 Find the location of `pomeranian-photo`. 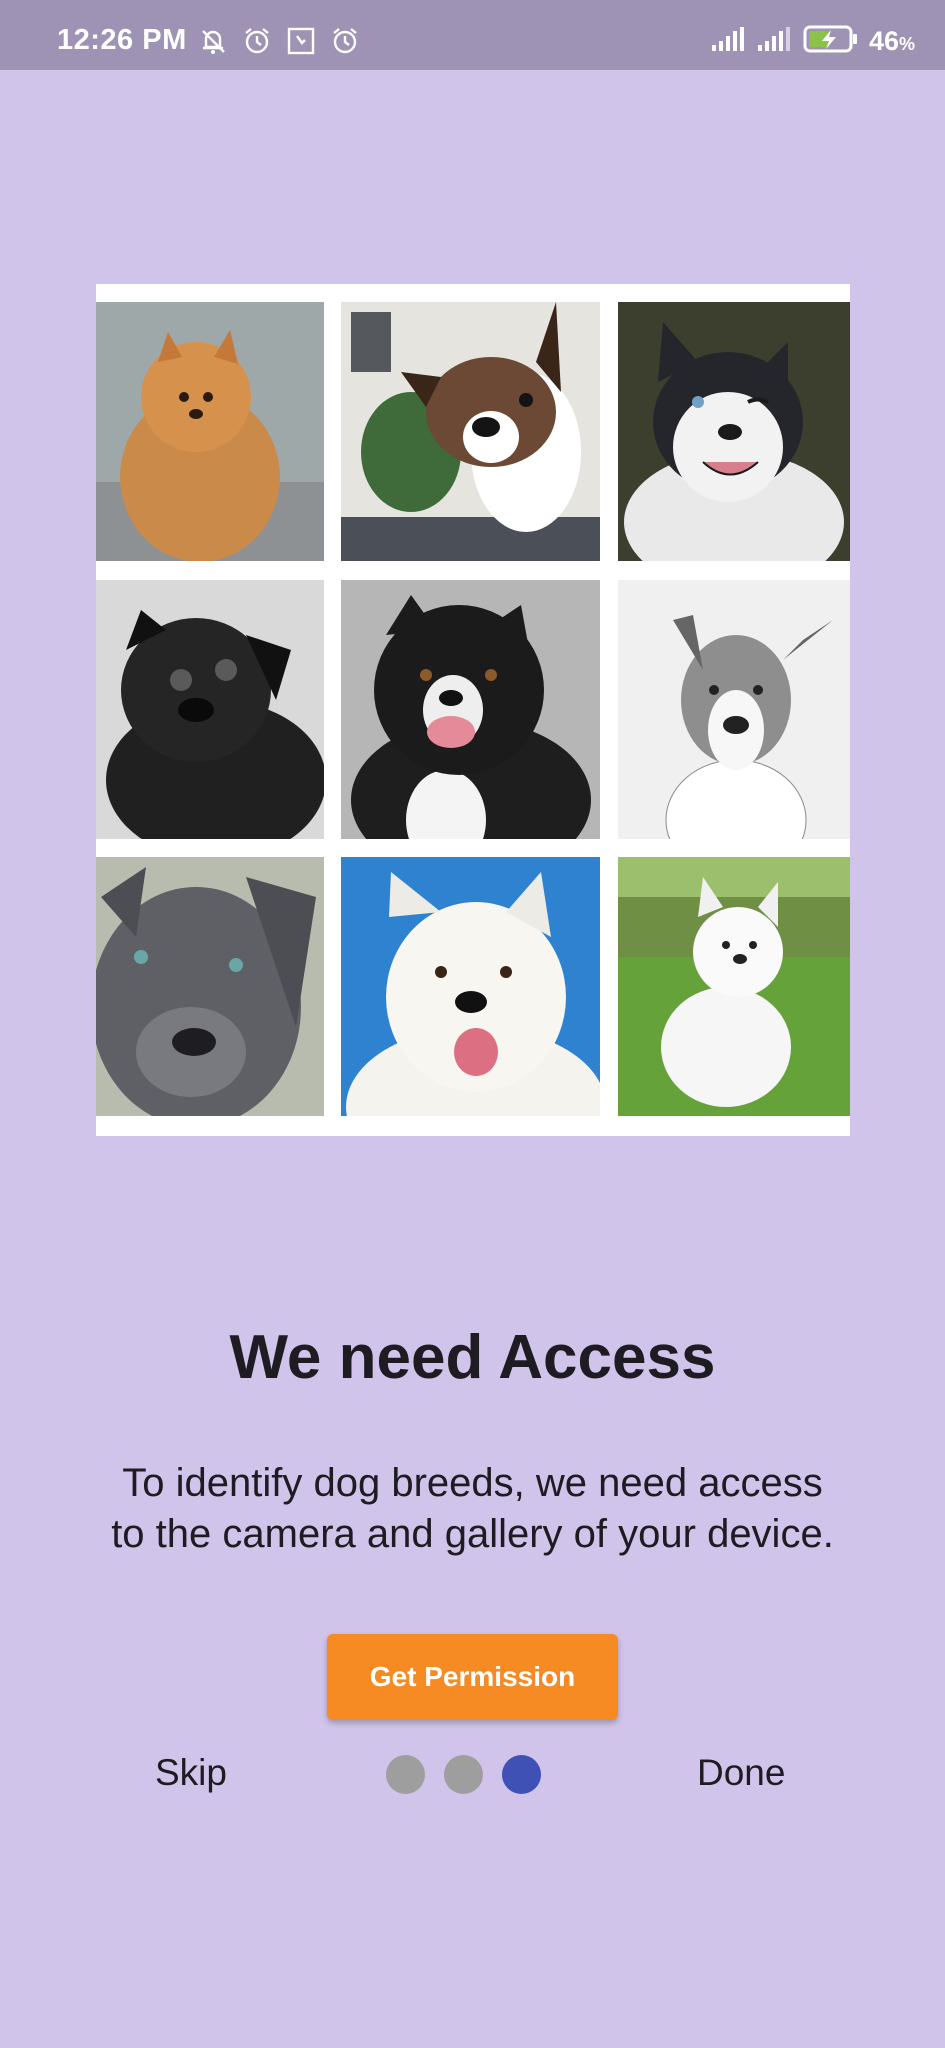

pomeranian-photo is located at coordinates (210, 431).